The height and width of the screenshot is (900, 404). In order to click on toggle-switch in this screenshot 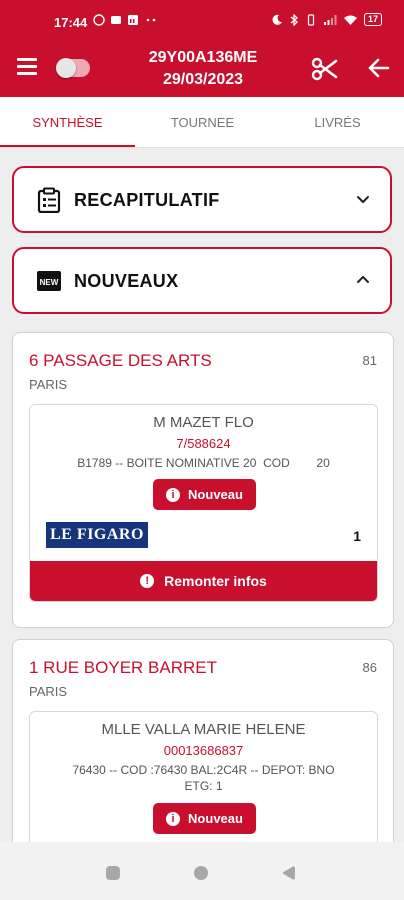, I will do `click(73, 68)`.